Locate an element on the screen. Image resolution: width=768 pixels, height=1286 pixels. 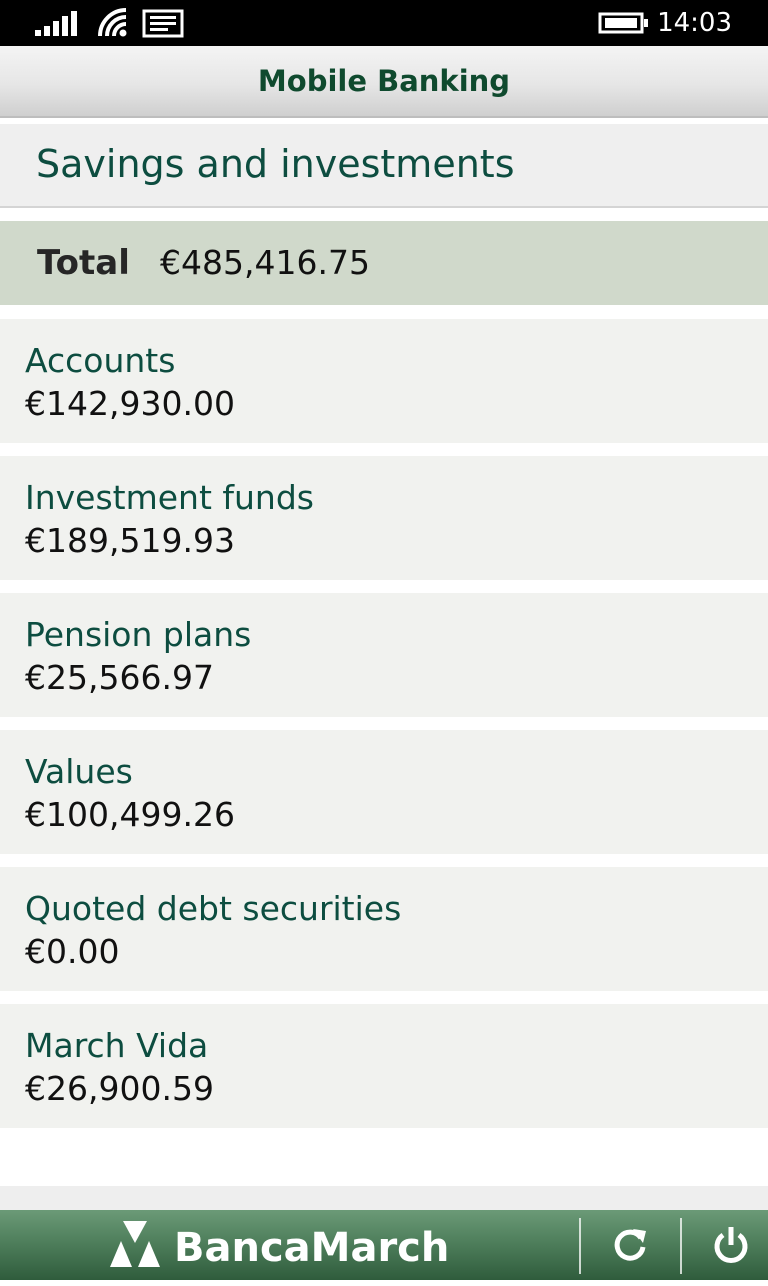
brand-logo: BancaMarch is located at coordinates (288, 1245).